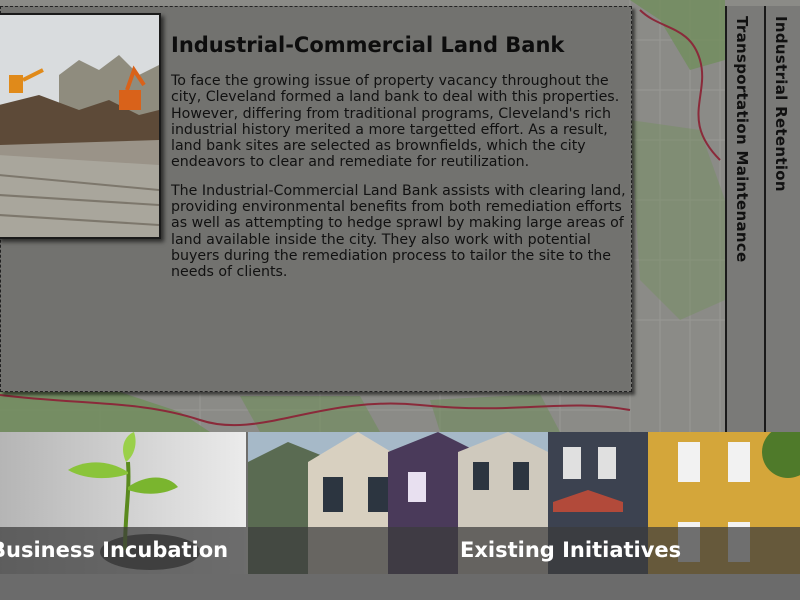 The height and width of the screenshot is (600, 800). I want to click on tab-label: Industrial Retention, so click(781, 104).